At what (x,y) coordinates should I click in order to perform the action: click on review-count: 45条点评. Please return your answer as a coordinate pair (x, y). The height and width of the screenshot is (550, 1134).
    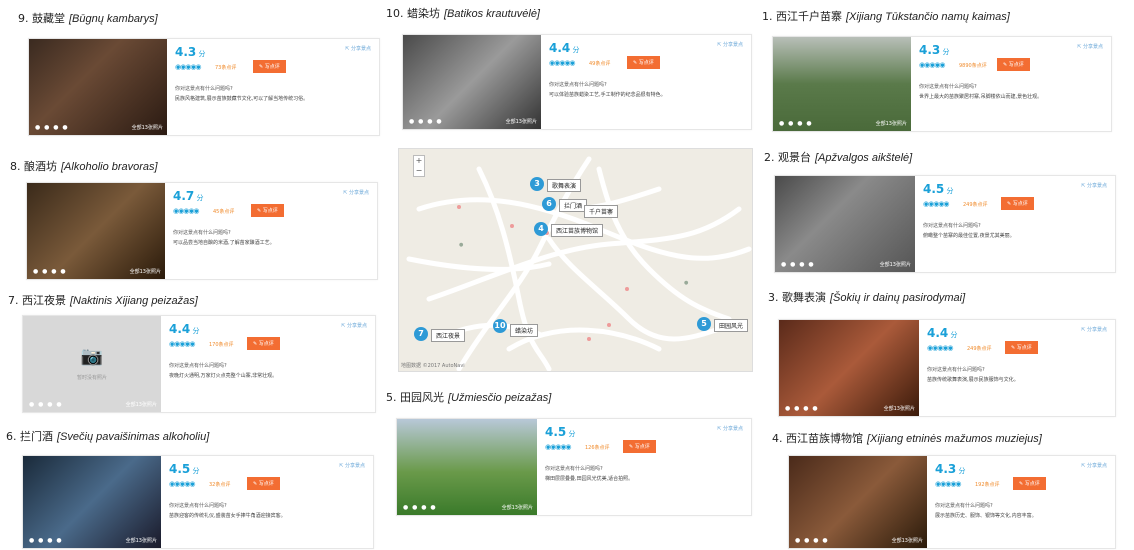
    Looking at the image, I should click on (223, 211).